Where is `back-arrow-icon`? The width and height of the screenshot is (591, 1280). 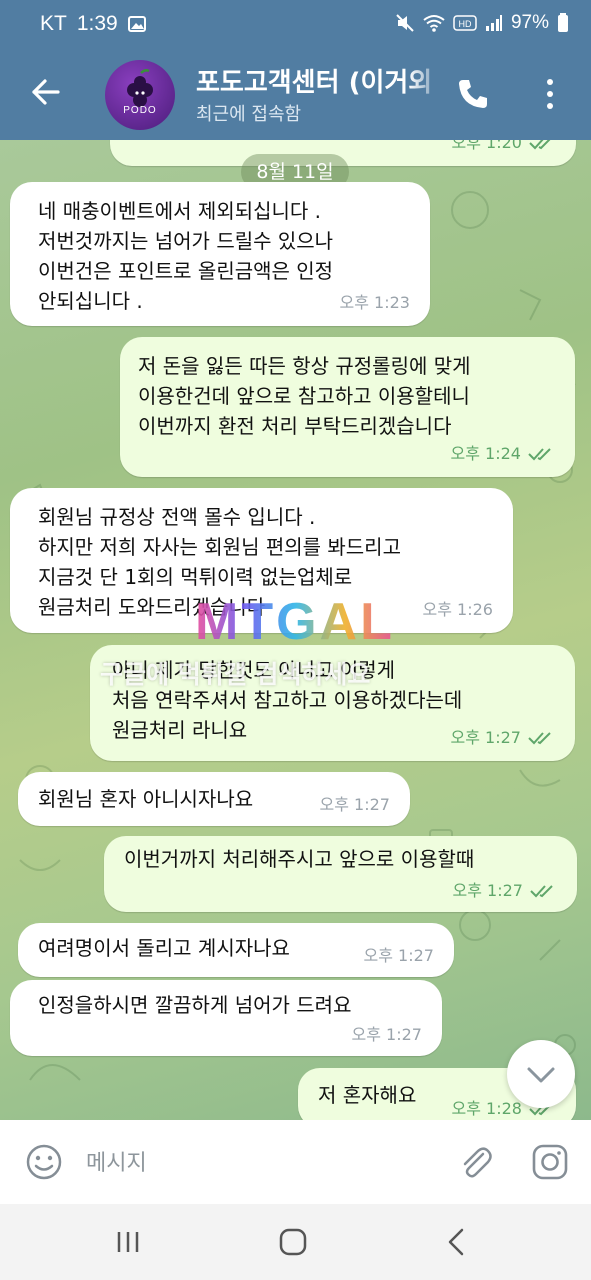
back-arrow-icon is located at coordinates (46, 92).